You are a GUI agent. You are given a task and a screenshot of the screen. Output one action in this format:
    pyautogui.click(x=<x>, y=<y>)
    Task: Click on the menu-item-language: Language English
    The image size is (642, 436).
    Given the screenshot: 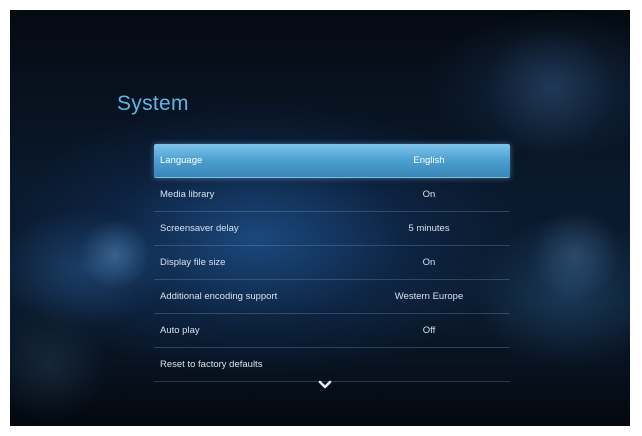 What is the action you would take?
    pyautogui.click(x=332, y=161)
    